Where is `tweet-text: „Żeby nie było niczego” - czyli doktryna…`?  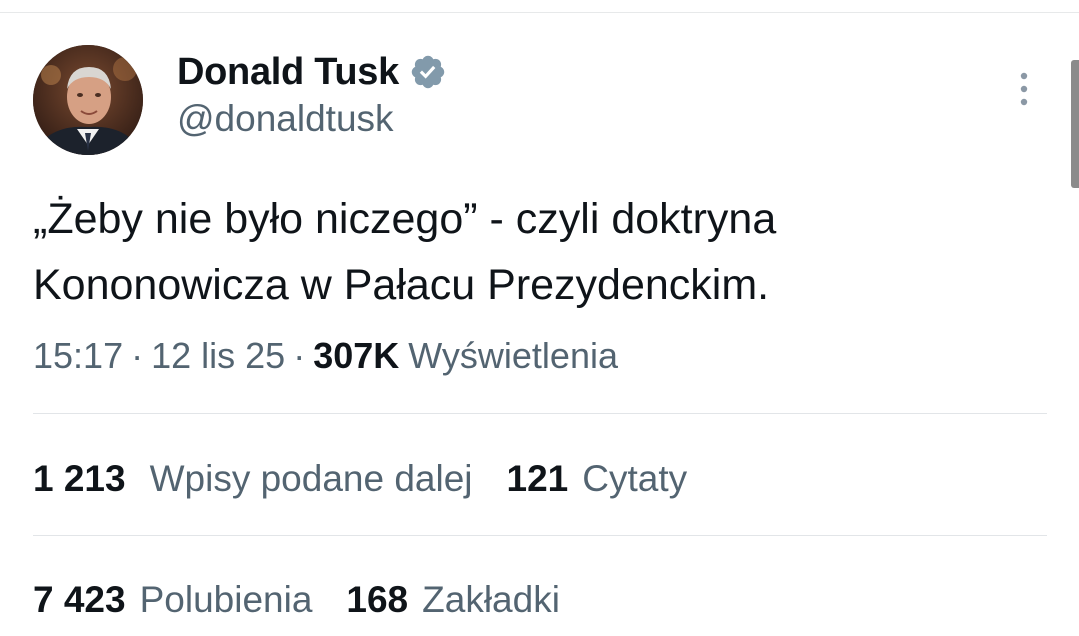 tweet-text: „Żeby nie było niczego” - czyli doktryna… is located at coordinates (405, 252).